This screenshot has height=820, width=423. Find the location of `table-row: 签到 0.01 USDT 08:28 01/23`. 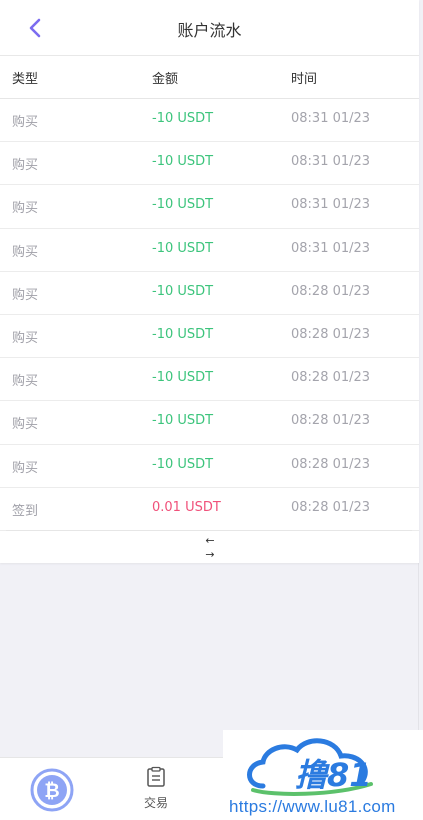

table-row: 签到 0.01 USDT 08:28 01/23 is located at coordinates (209, 509).